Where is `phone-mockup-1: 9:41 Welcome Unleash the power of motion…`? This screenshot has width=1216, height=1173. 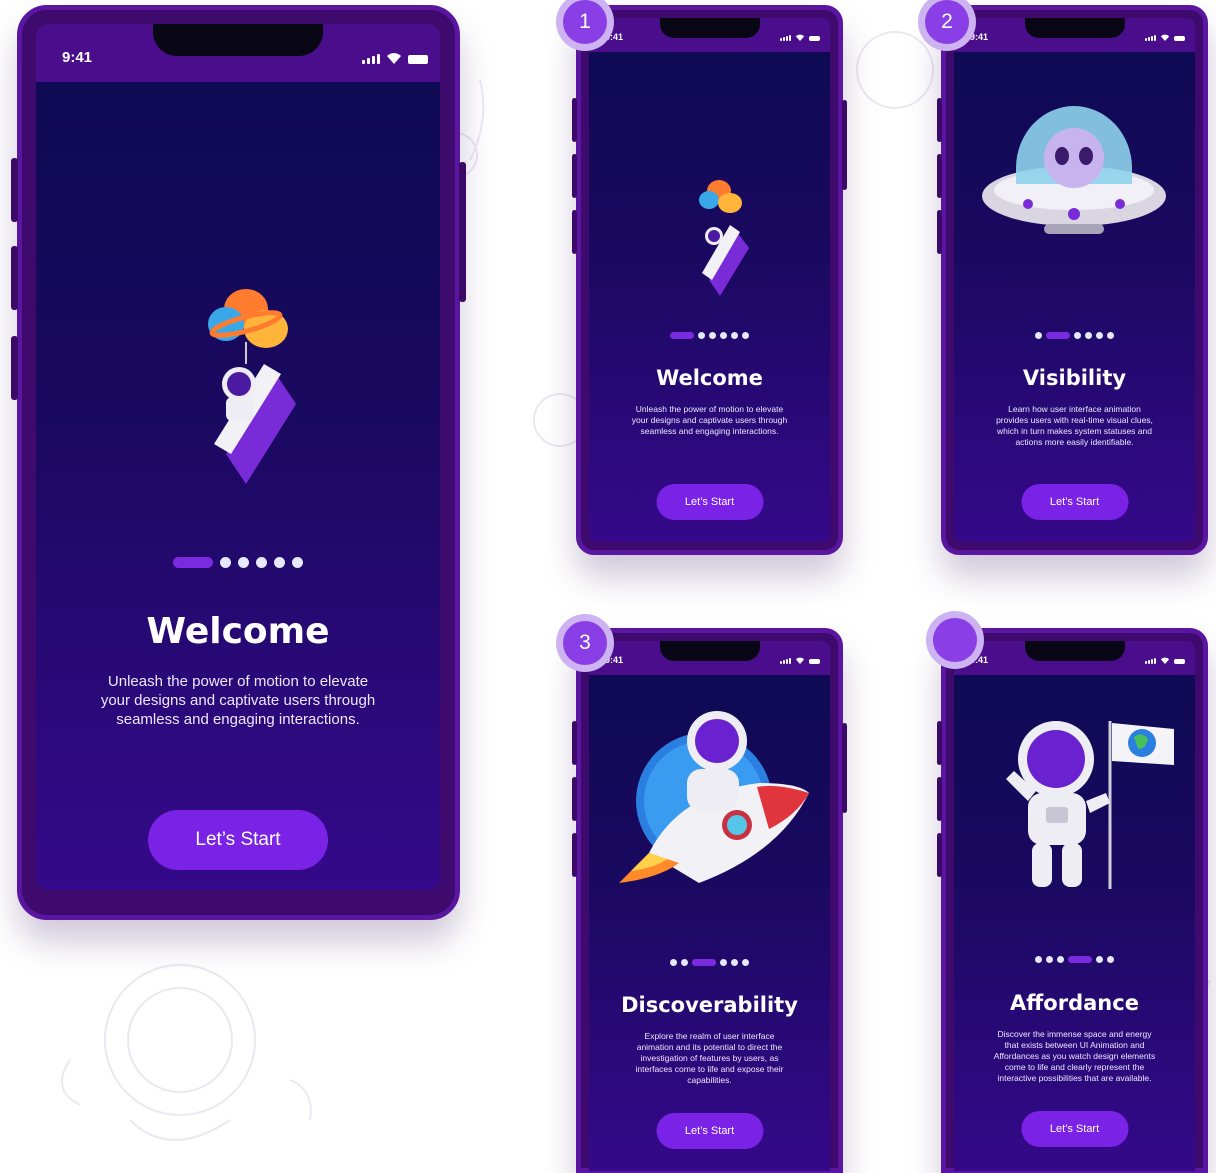
phone-mockup-1: 9:41 Welcome Unleash the power of motion… is located at coordinates (709, 280).